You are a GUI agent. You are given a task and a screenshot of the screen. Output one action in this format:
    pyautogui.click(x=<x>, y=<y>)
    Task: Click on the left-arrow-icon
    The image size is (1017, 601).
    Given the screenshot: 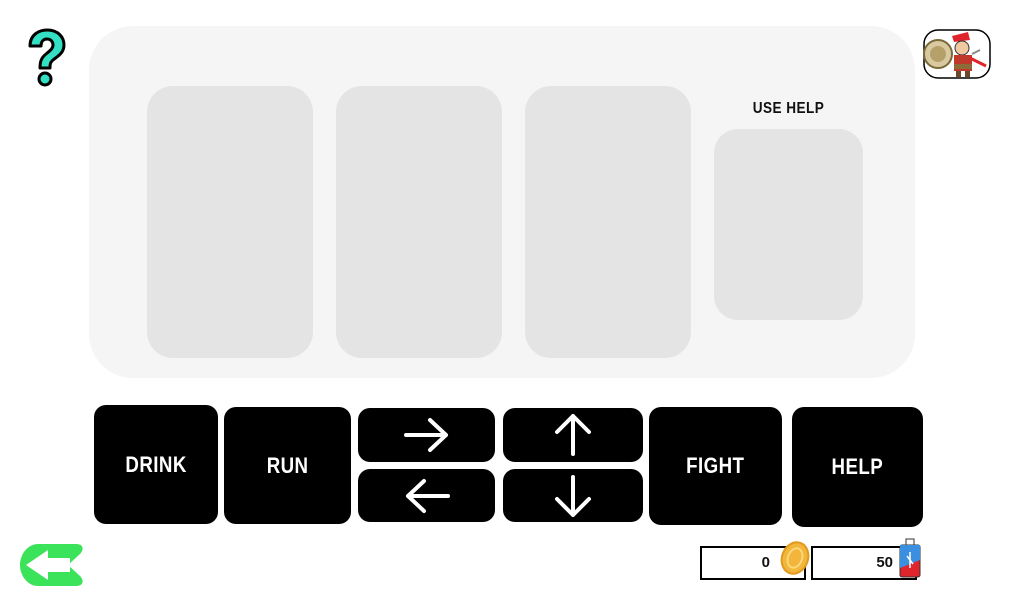 What is the action you would take?
    pyautogui.click(x=427, y=495)
    